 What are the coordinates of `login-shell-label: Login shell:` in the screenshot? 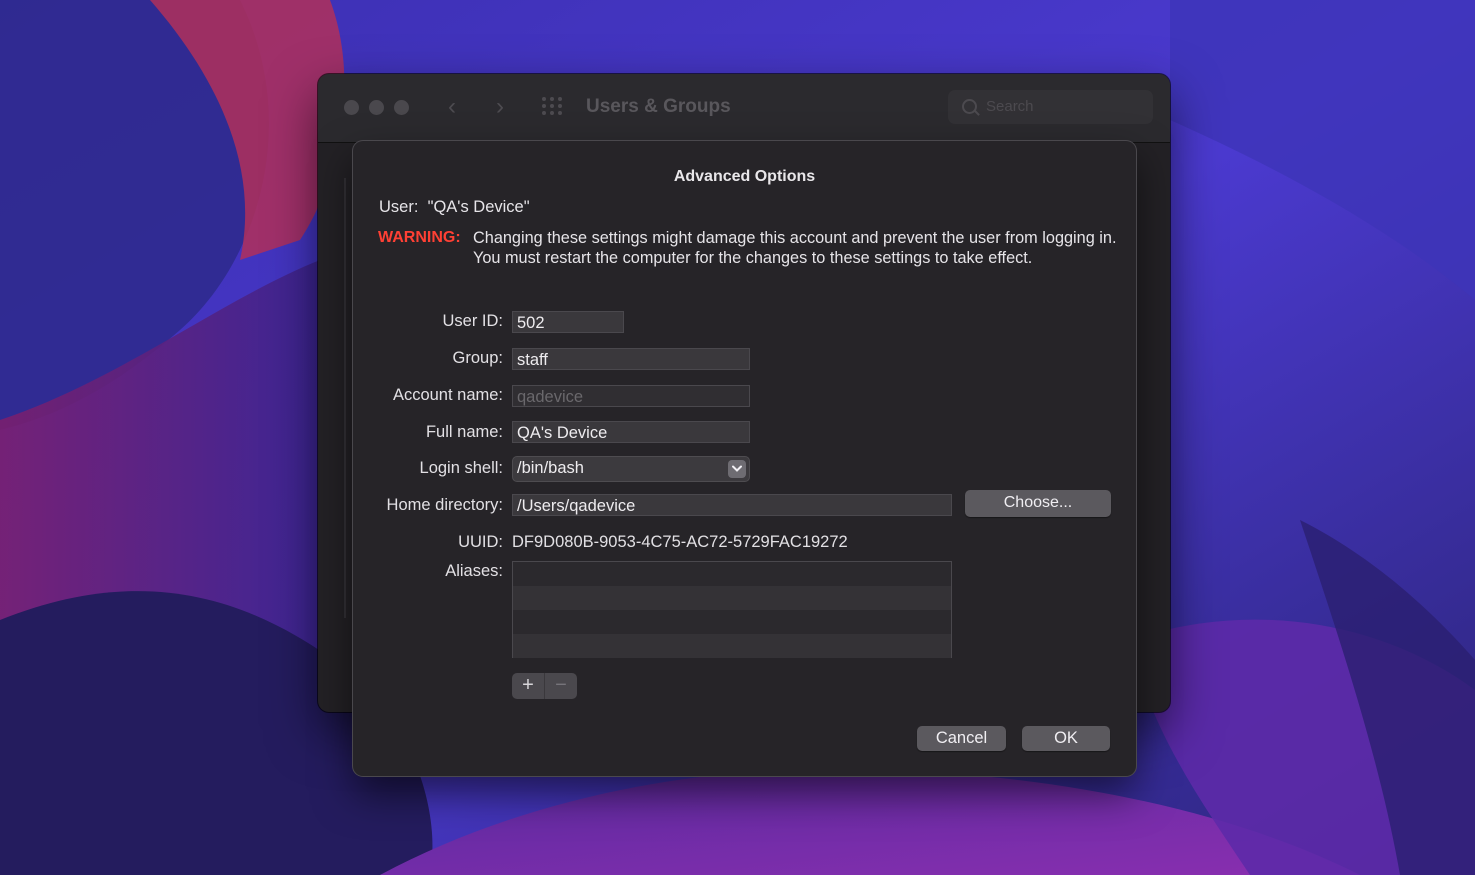 It's located at (461, 468).